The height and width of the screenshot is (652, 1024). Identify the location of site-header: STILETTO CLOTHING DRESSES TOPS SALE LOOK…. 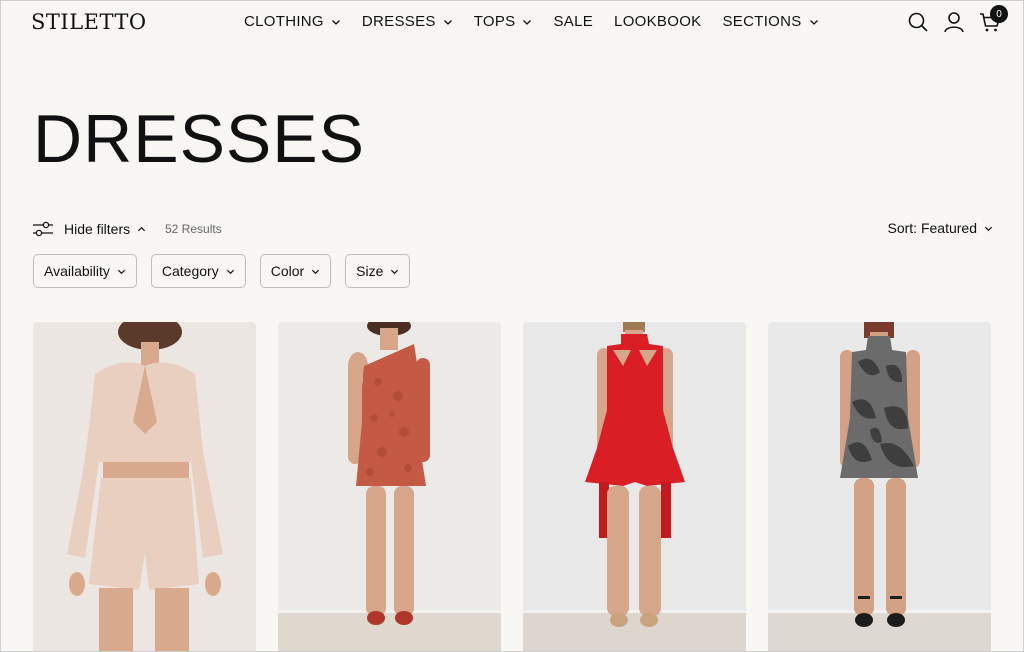
(512, 23).